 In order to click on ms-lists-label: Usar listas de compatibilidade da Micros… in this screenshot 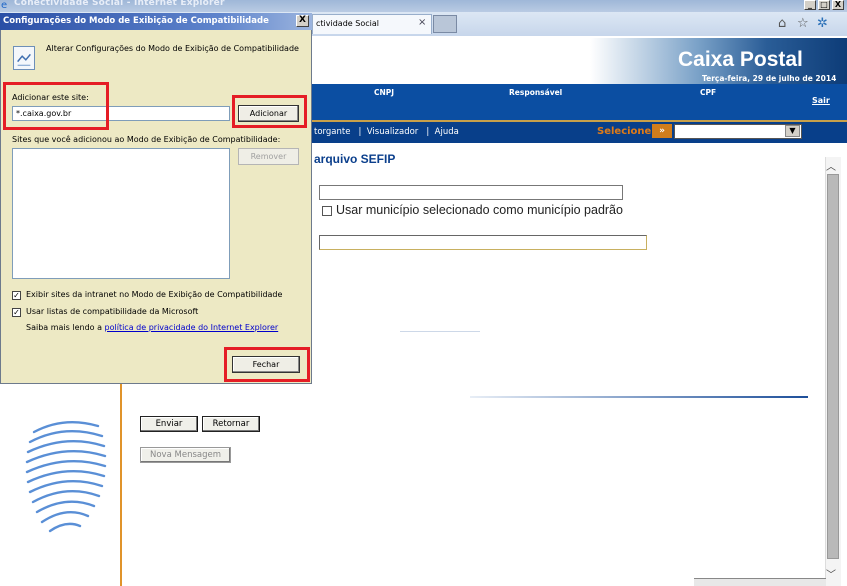, I will do `click(112, 311)`.